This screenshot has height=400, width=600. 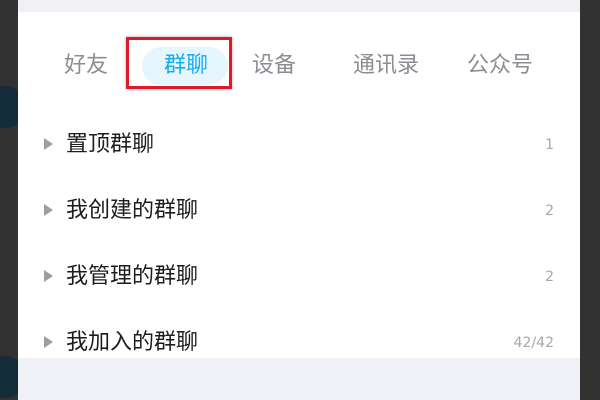 I want to click on section-label: 我管理的群聊, so click(x=132, y=276).